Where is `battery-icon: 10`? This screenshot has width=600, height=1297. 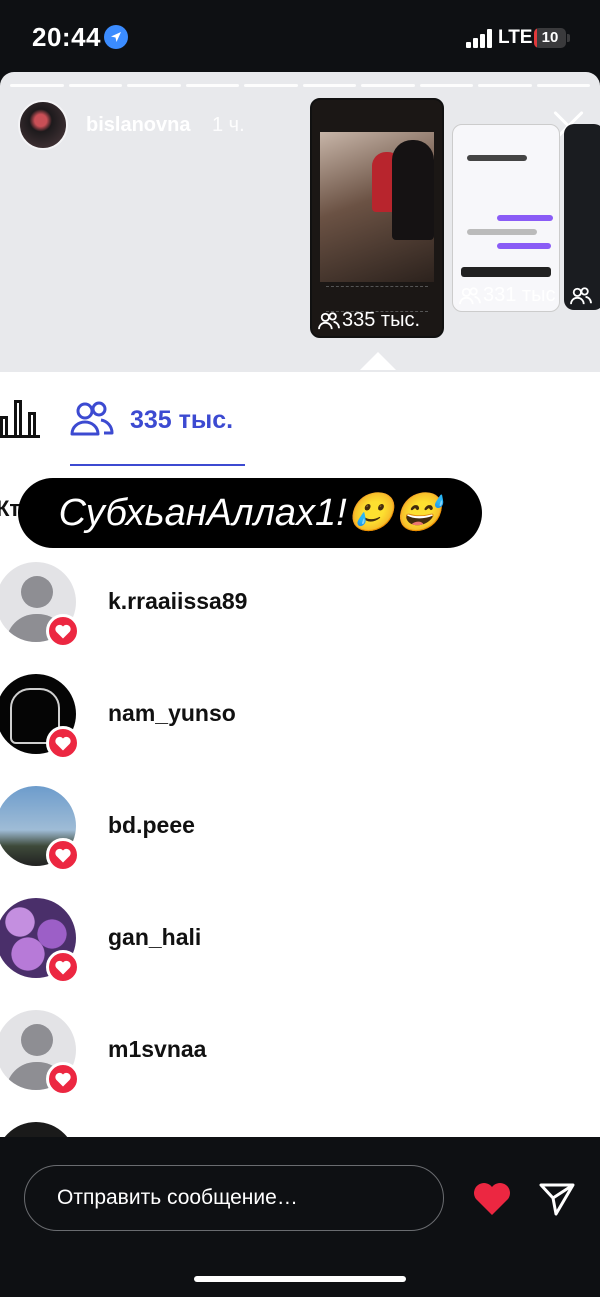 battery-icon: 10 is located at coordinates (550, 38).